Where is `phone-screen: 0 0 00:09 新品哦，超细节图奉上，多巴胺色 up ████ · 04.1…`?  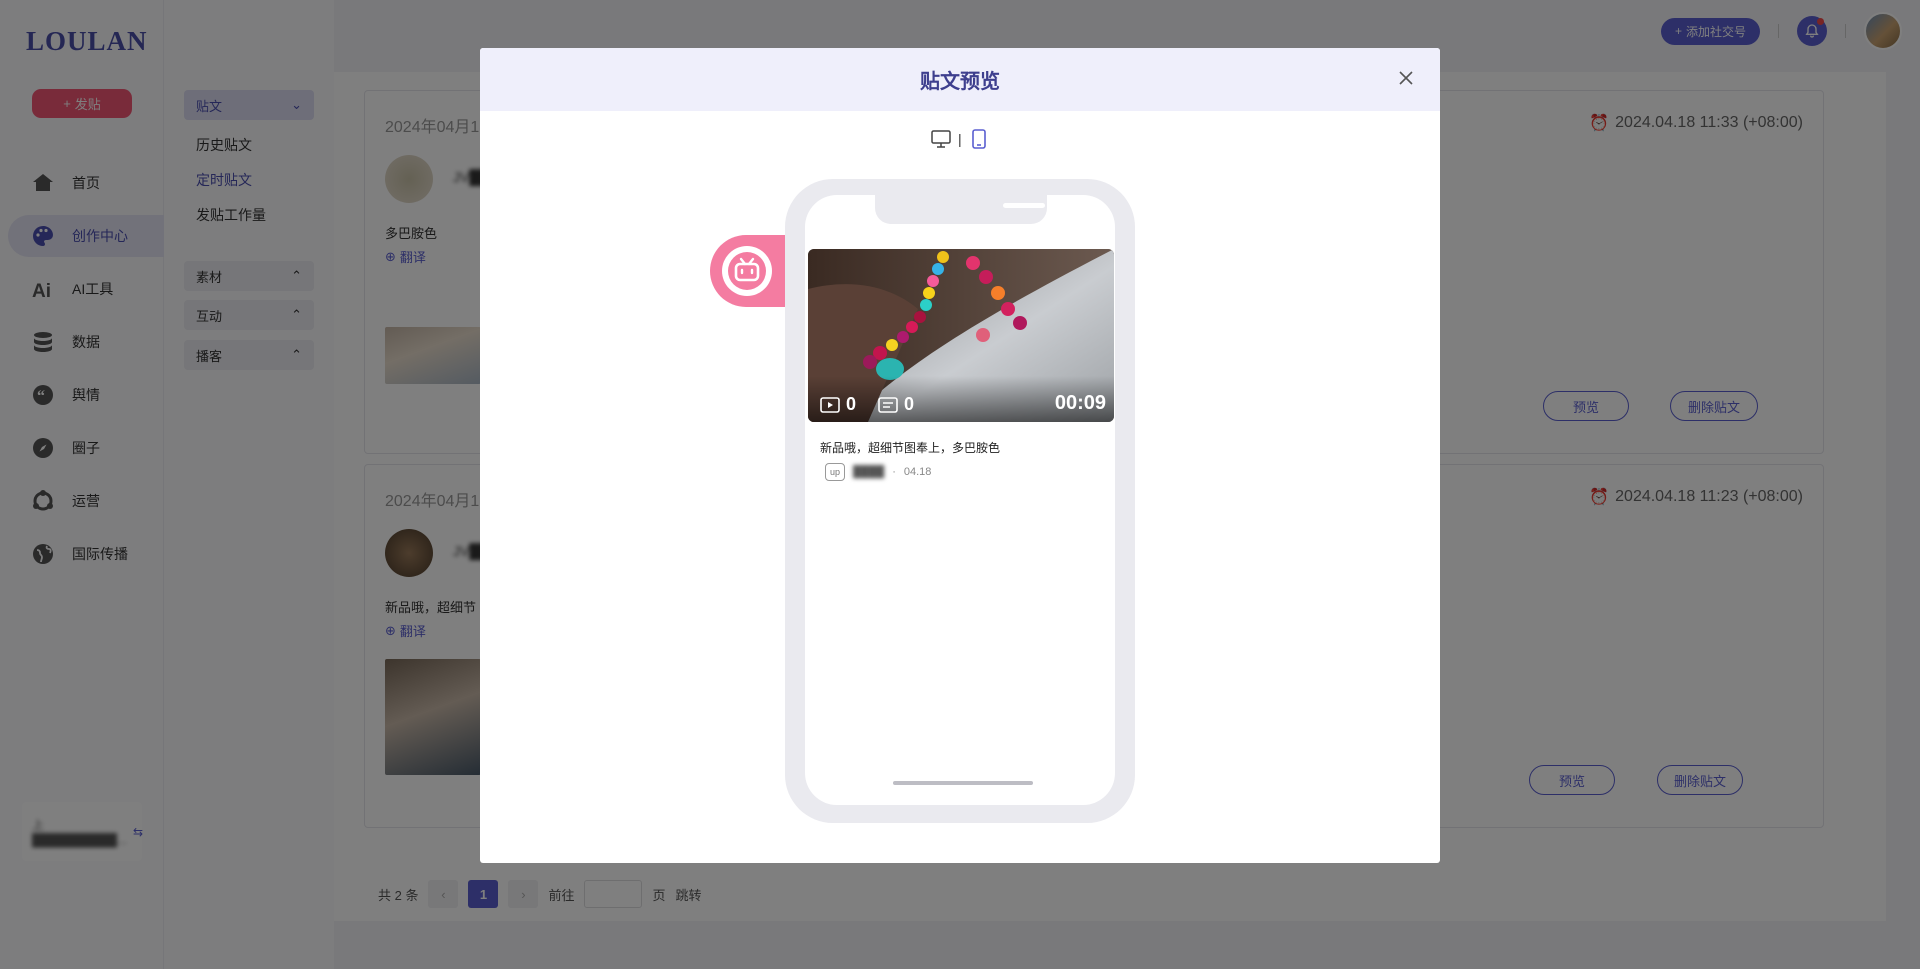
phone-screen: 0 0 00:09 新品哦，超细节图奉上，多巴胺色 up ████ · 04.1… is located at coordinates (960, 500).